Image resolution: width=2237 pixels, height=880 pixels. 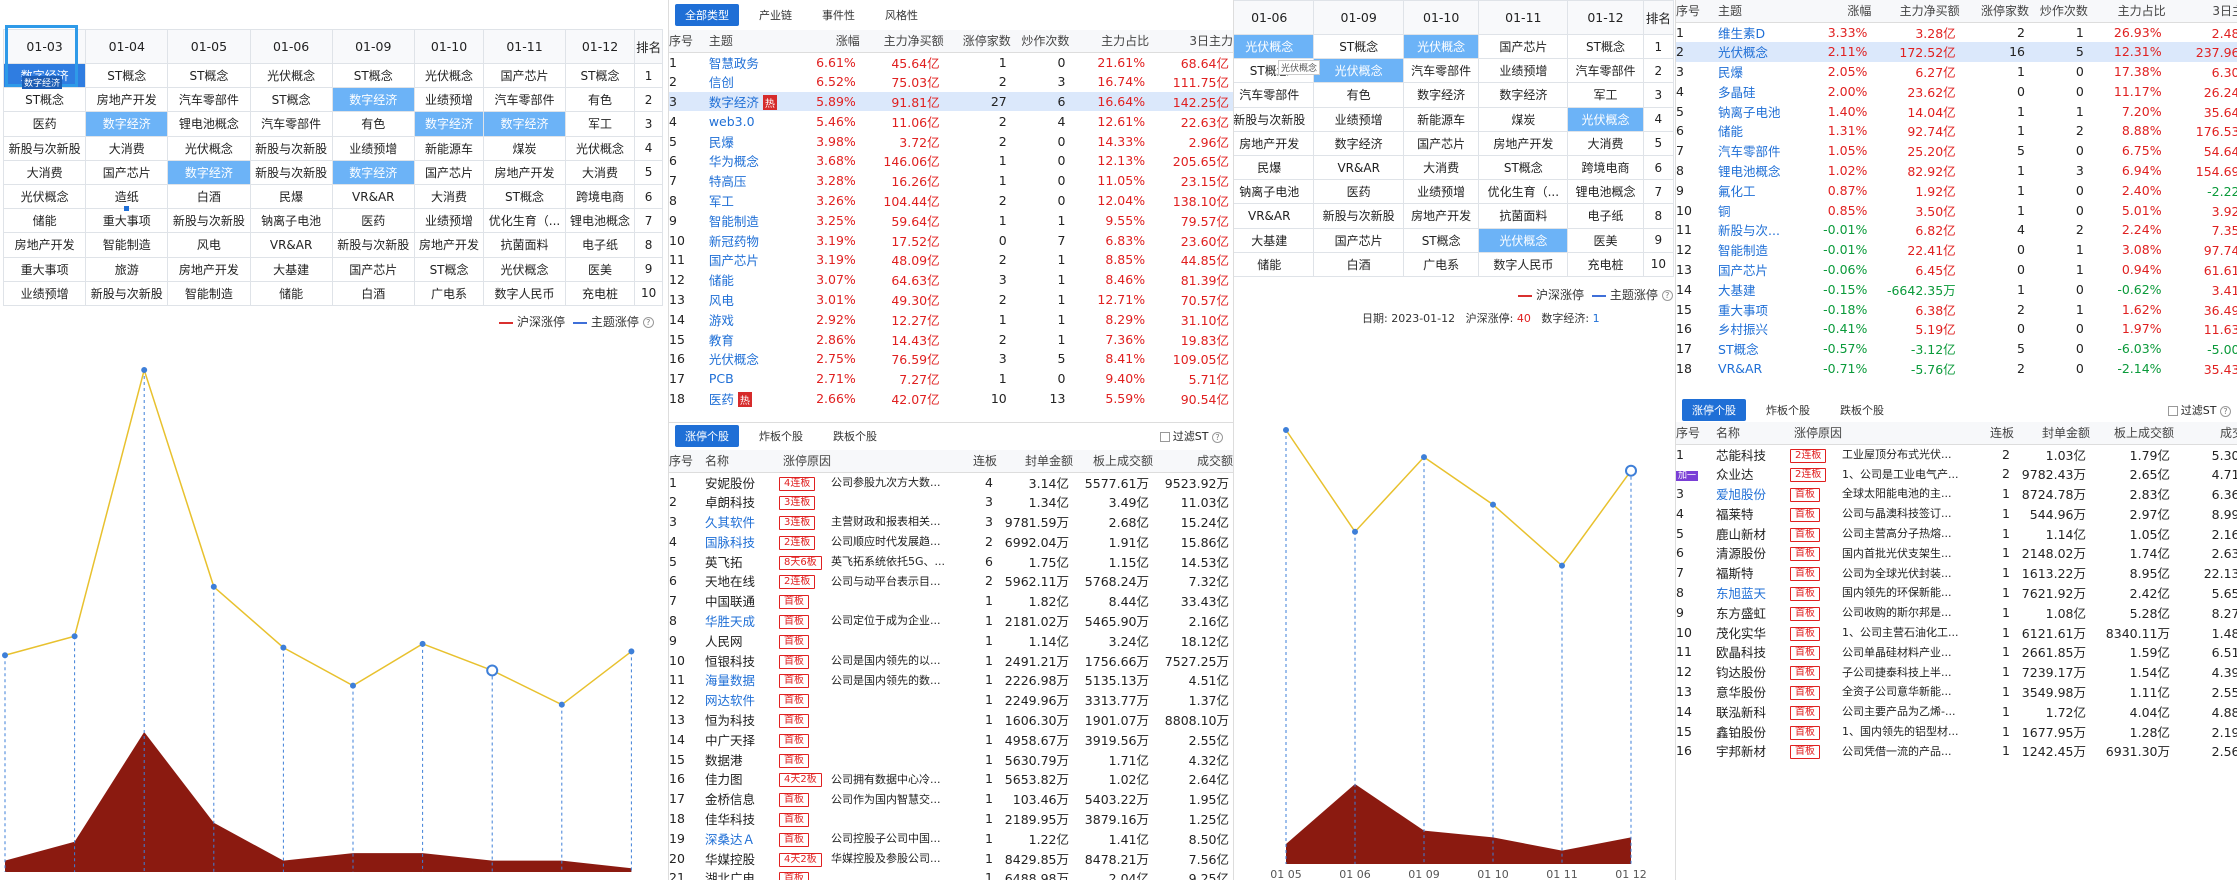 What do you see at coordinates (44, 148) in the screenshot?
I see `theme-cell: 新股与次新股` at bounding box center [44, 148].